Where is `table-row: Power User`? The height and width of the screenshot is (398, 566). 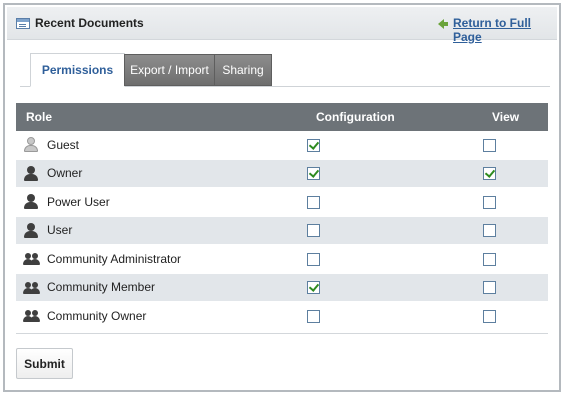 table-row: Power User is located at coordinates (282, 202).